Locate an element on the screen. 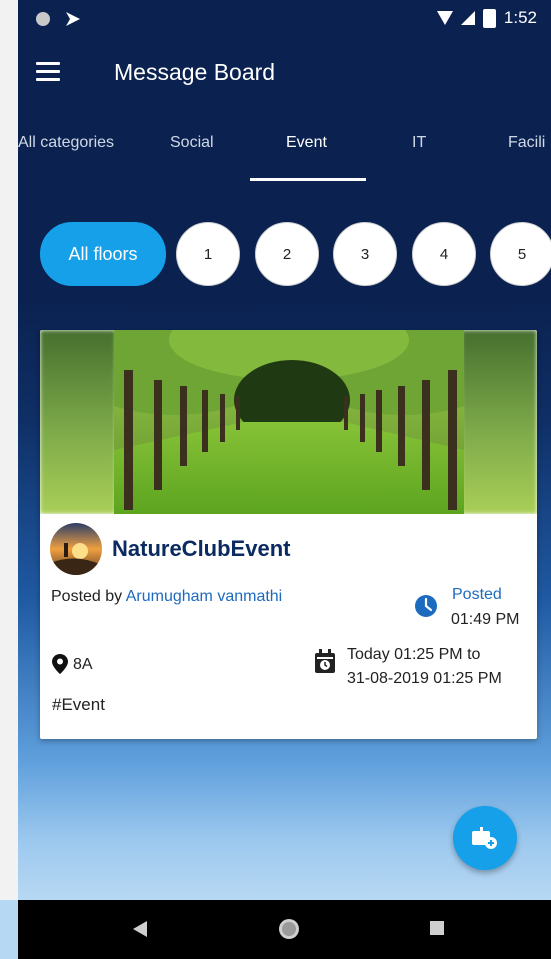 Image resolution: width=551 pixels, height=959 pixels. posted-time: 01:49 PM is located at coordinates (485, 619).